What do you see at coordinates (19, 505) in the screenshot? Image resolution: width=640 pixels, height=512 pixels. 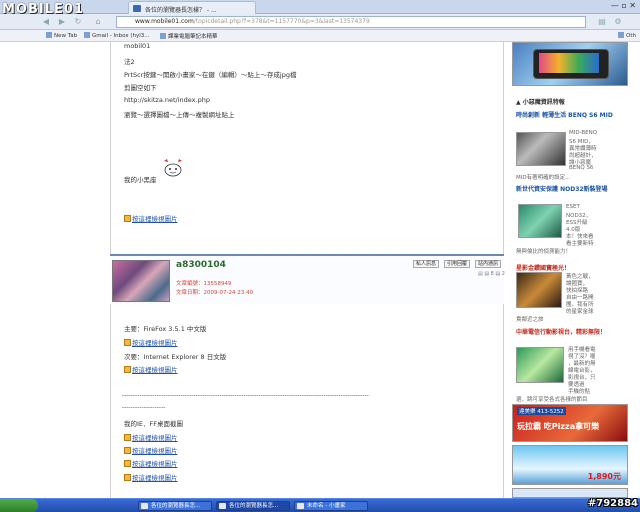 I see `start-button` at bounding box center [19, 505].